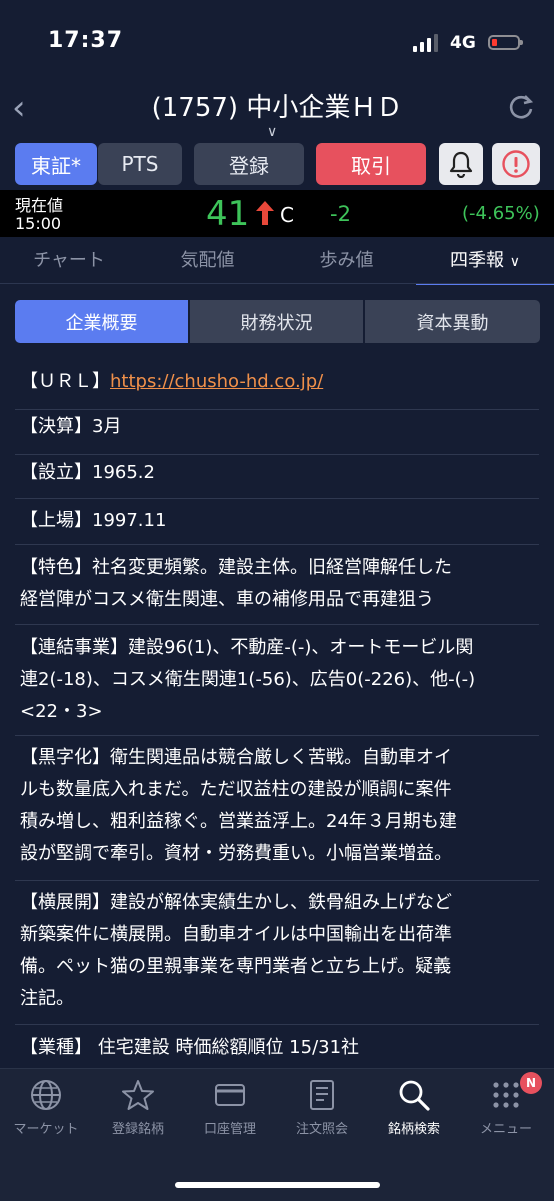  I want to click on nav-label: 注文照会, so click(321, 1129).